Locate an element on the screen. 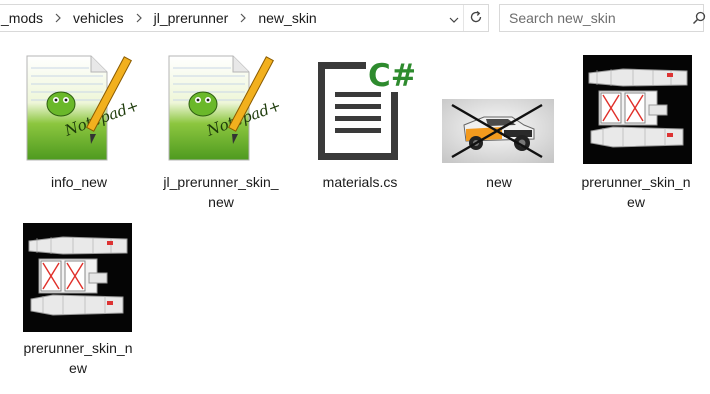 This screenshot has width=710, height=394. csharp-file-icon: C# is located at coordinates (366, 108).